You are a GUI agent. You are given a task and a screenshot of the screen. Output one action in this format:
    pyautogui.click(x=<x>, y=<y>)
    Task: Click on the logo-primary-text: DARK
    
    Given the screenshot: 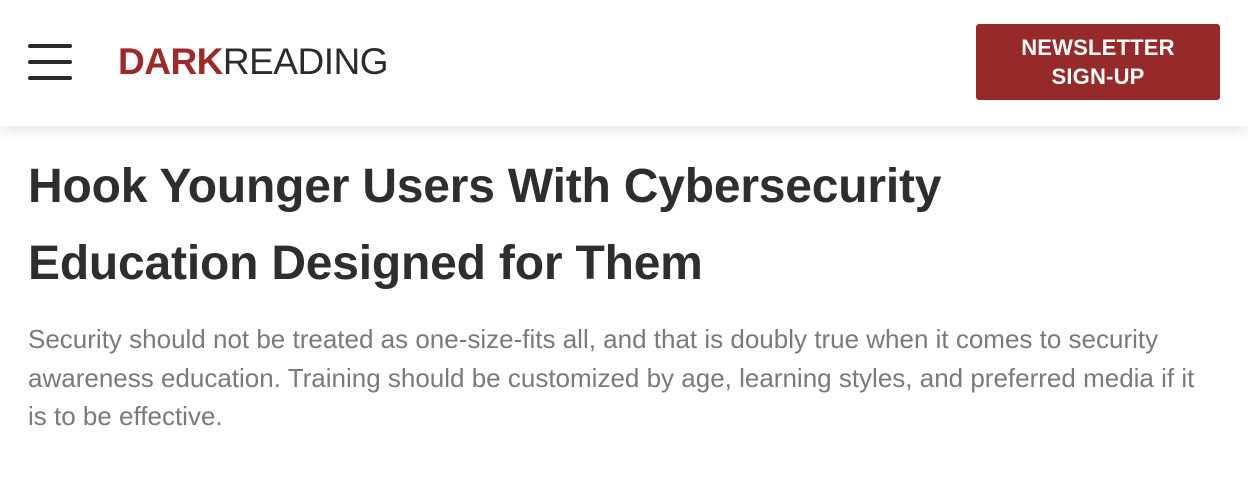 What is the action you would take?
    pyautogui.click(x=170, y=61)
    